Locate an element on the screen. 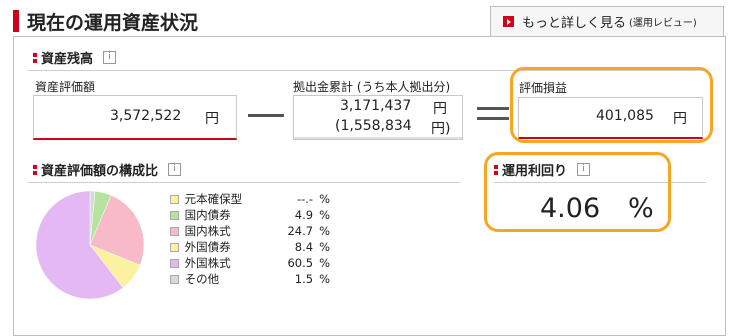  more-details-sublabel: (運用レビュー) is located at coordinates (663, 23).